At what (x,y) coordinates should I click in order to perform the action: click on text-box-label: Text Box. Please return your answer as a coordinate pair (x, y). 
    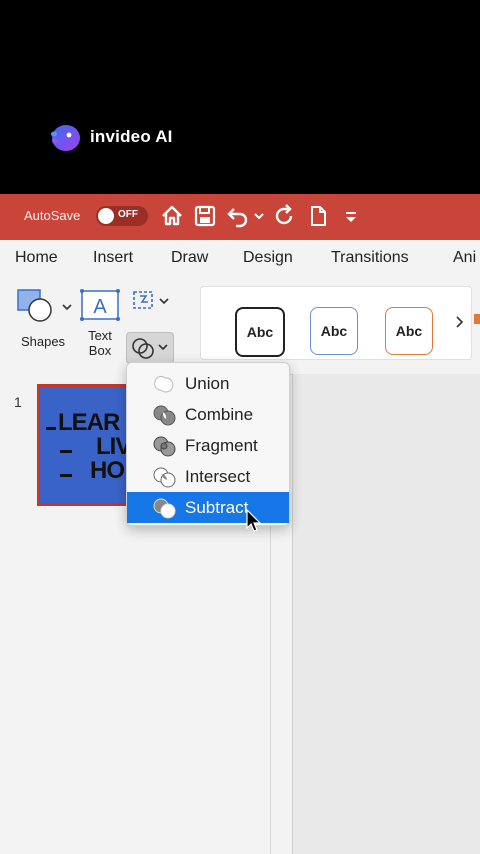
    Looking at the image, I should click on (100, 343).